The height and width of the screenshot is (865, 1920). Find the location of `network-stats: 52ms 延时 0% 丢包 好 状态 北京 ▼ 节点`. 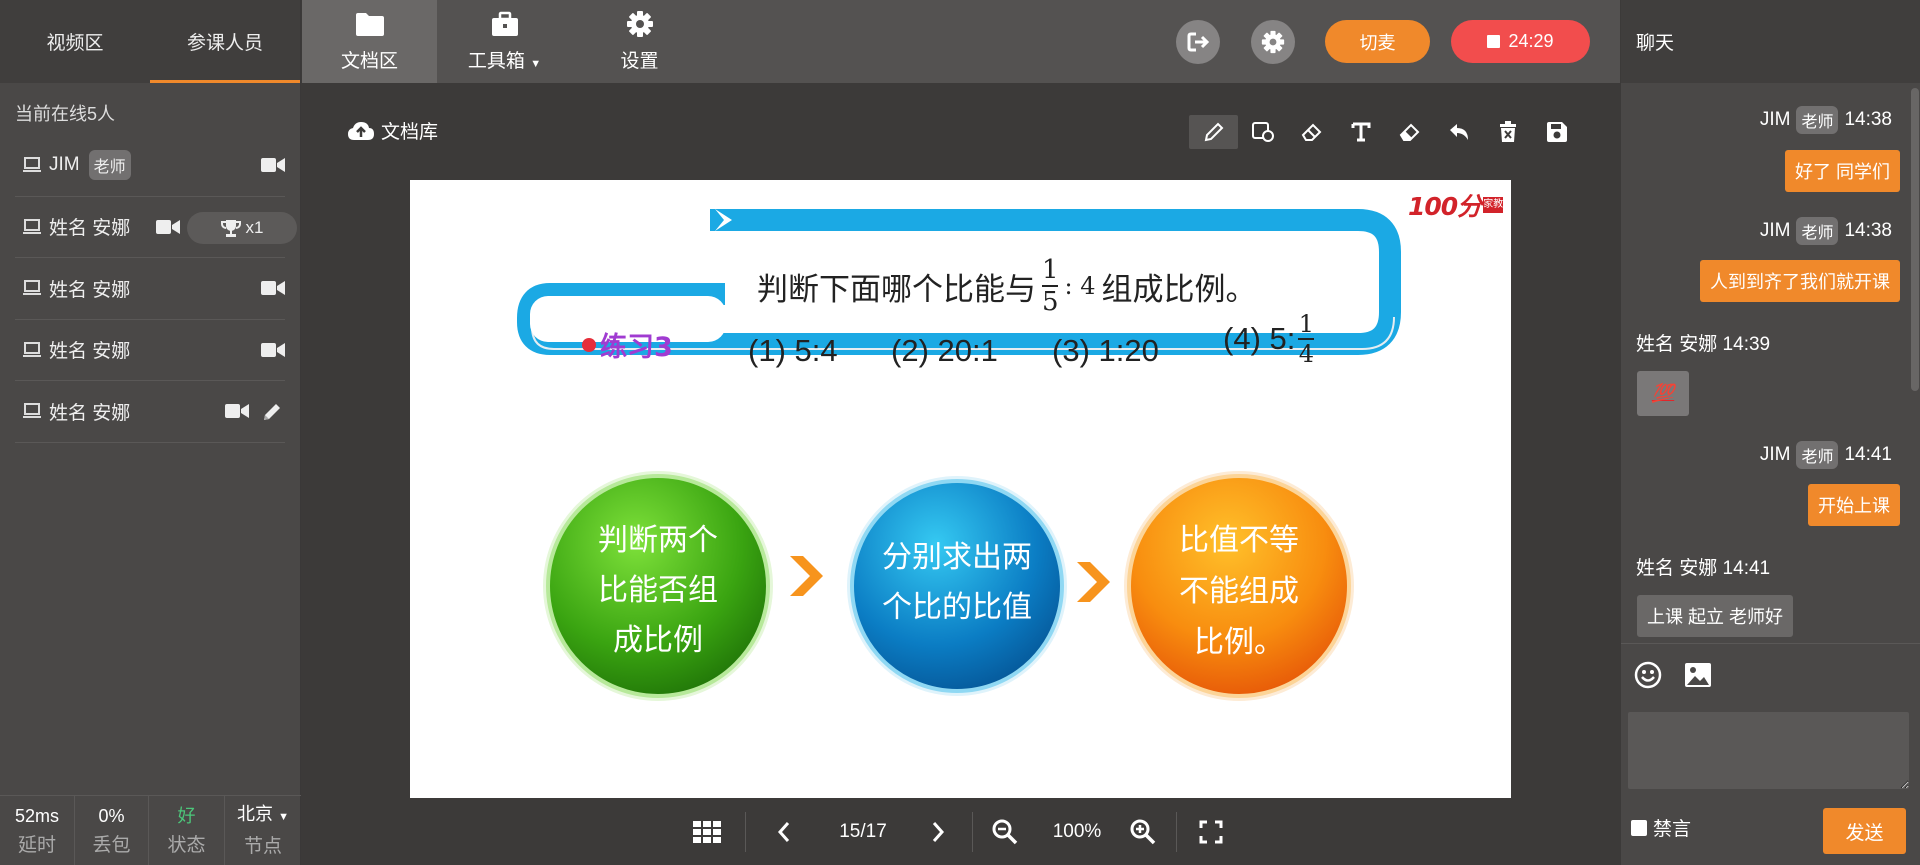

network-stats: 52ms 延时 0% 丢包 好 状态 北京 ▼ 节点 is located at coordinates (150, 830).